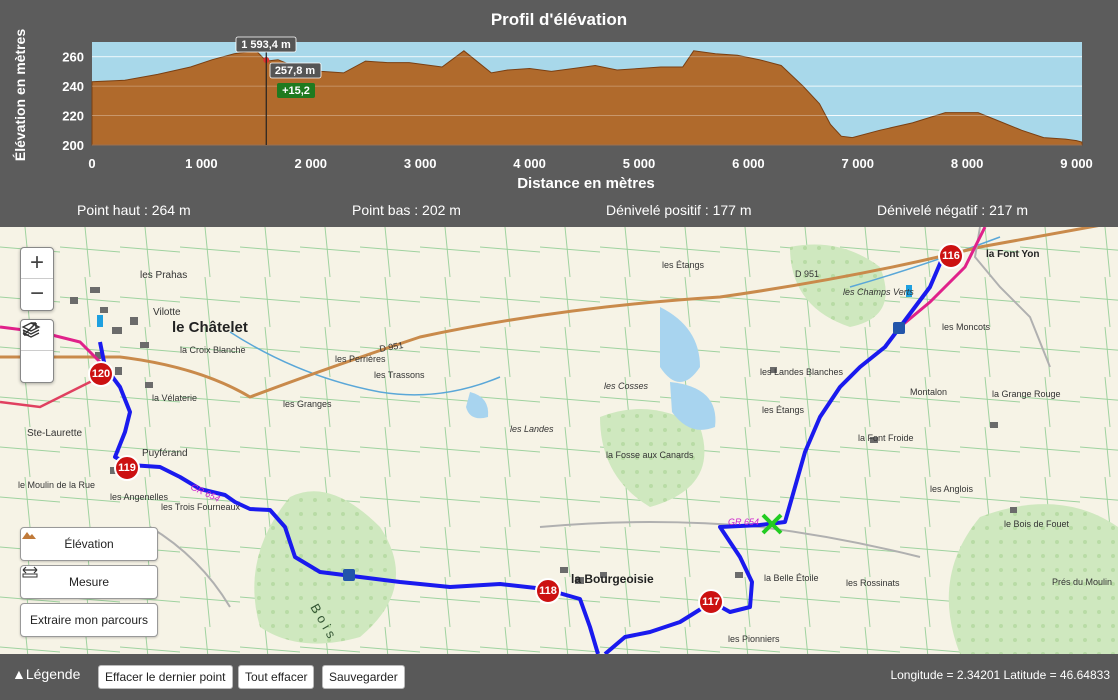  I want to click on route-marker: 120, so click(101, 374).